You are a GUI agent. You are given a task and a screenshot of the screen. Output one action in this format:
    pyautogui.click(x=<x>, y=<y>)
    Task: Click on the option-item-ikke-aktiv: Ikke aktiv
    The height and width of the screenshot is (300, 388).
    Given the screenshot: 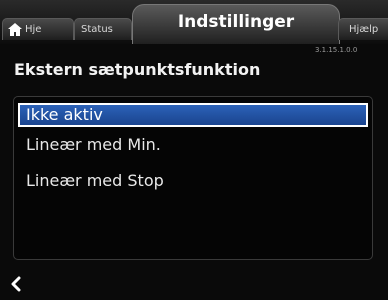 What is the action you would take?
    pyautogui.click(x=193, y=115)
    